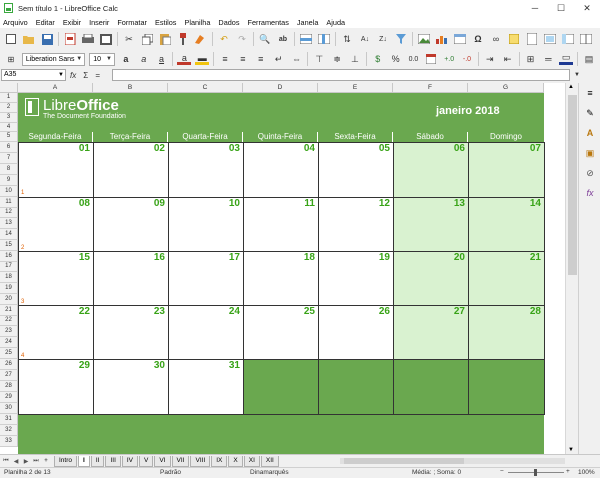 This screenshot has height=478, width=600. What do you see at coordinates (162, 59) in the screenshot?
I see `underline-icon: a` at bounding box center [162, 59].